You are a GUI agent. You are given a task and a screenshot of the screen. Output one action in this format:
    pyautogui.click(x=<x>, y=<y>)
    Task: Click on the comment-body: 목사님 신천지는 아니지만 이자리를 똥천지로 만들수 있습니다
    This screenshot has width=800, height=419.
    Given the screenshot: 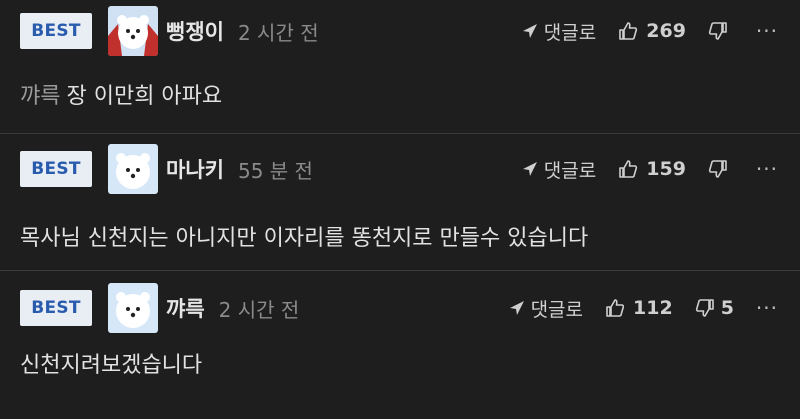 What is the action you would take?
    pyautogui.click(x=304, y=238)
    